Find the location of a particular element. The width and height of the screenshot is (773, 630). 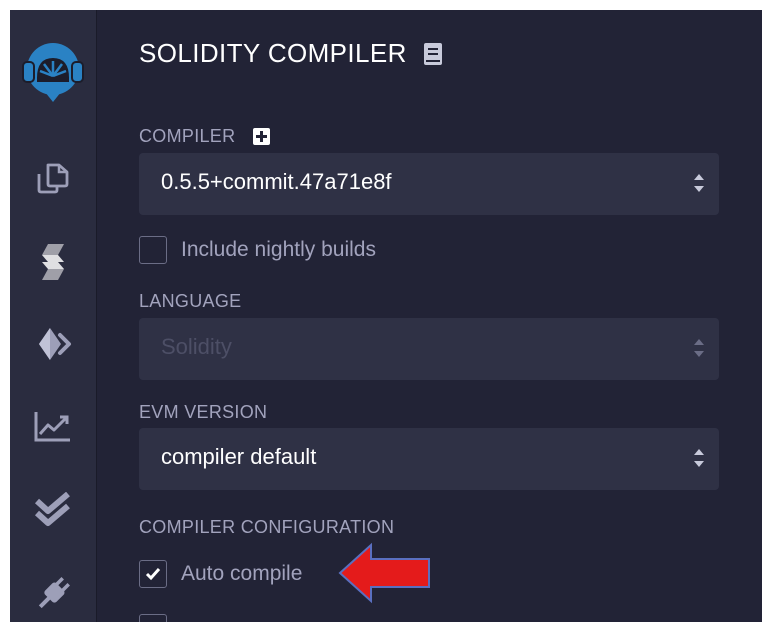

compiler-version-value: 0.5.5+commit.47a71e8f is located at coordinates (276, 181).